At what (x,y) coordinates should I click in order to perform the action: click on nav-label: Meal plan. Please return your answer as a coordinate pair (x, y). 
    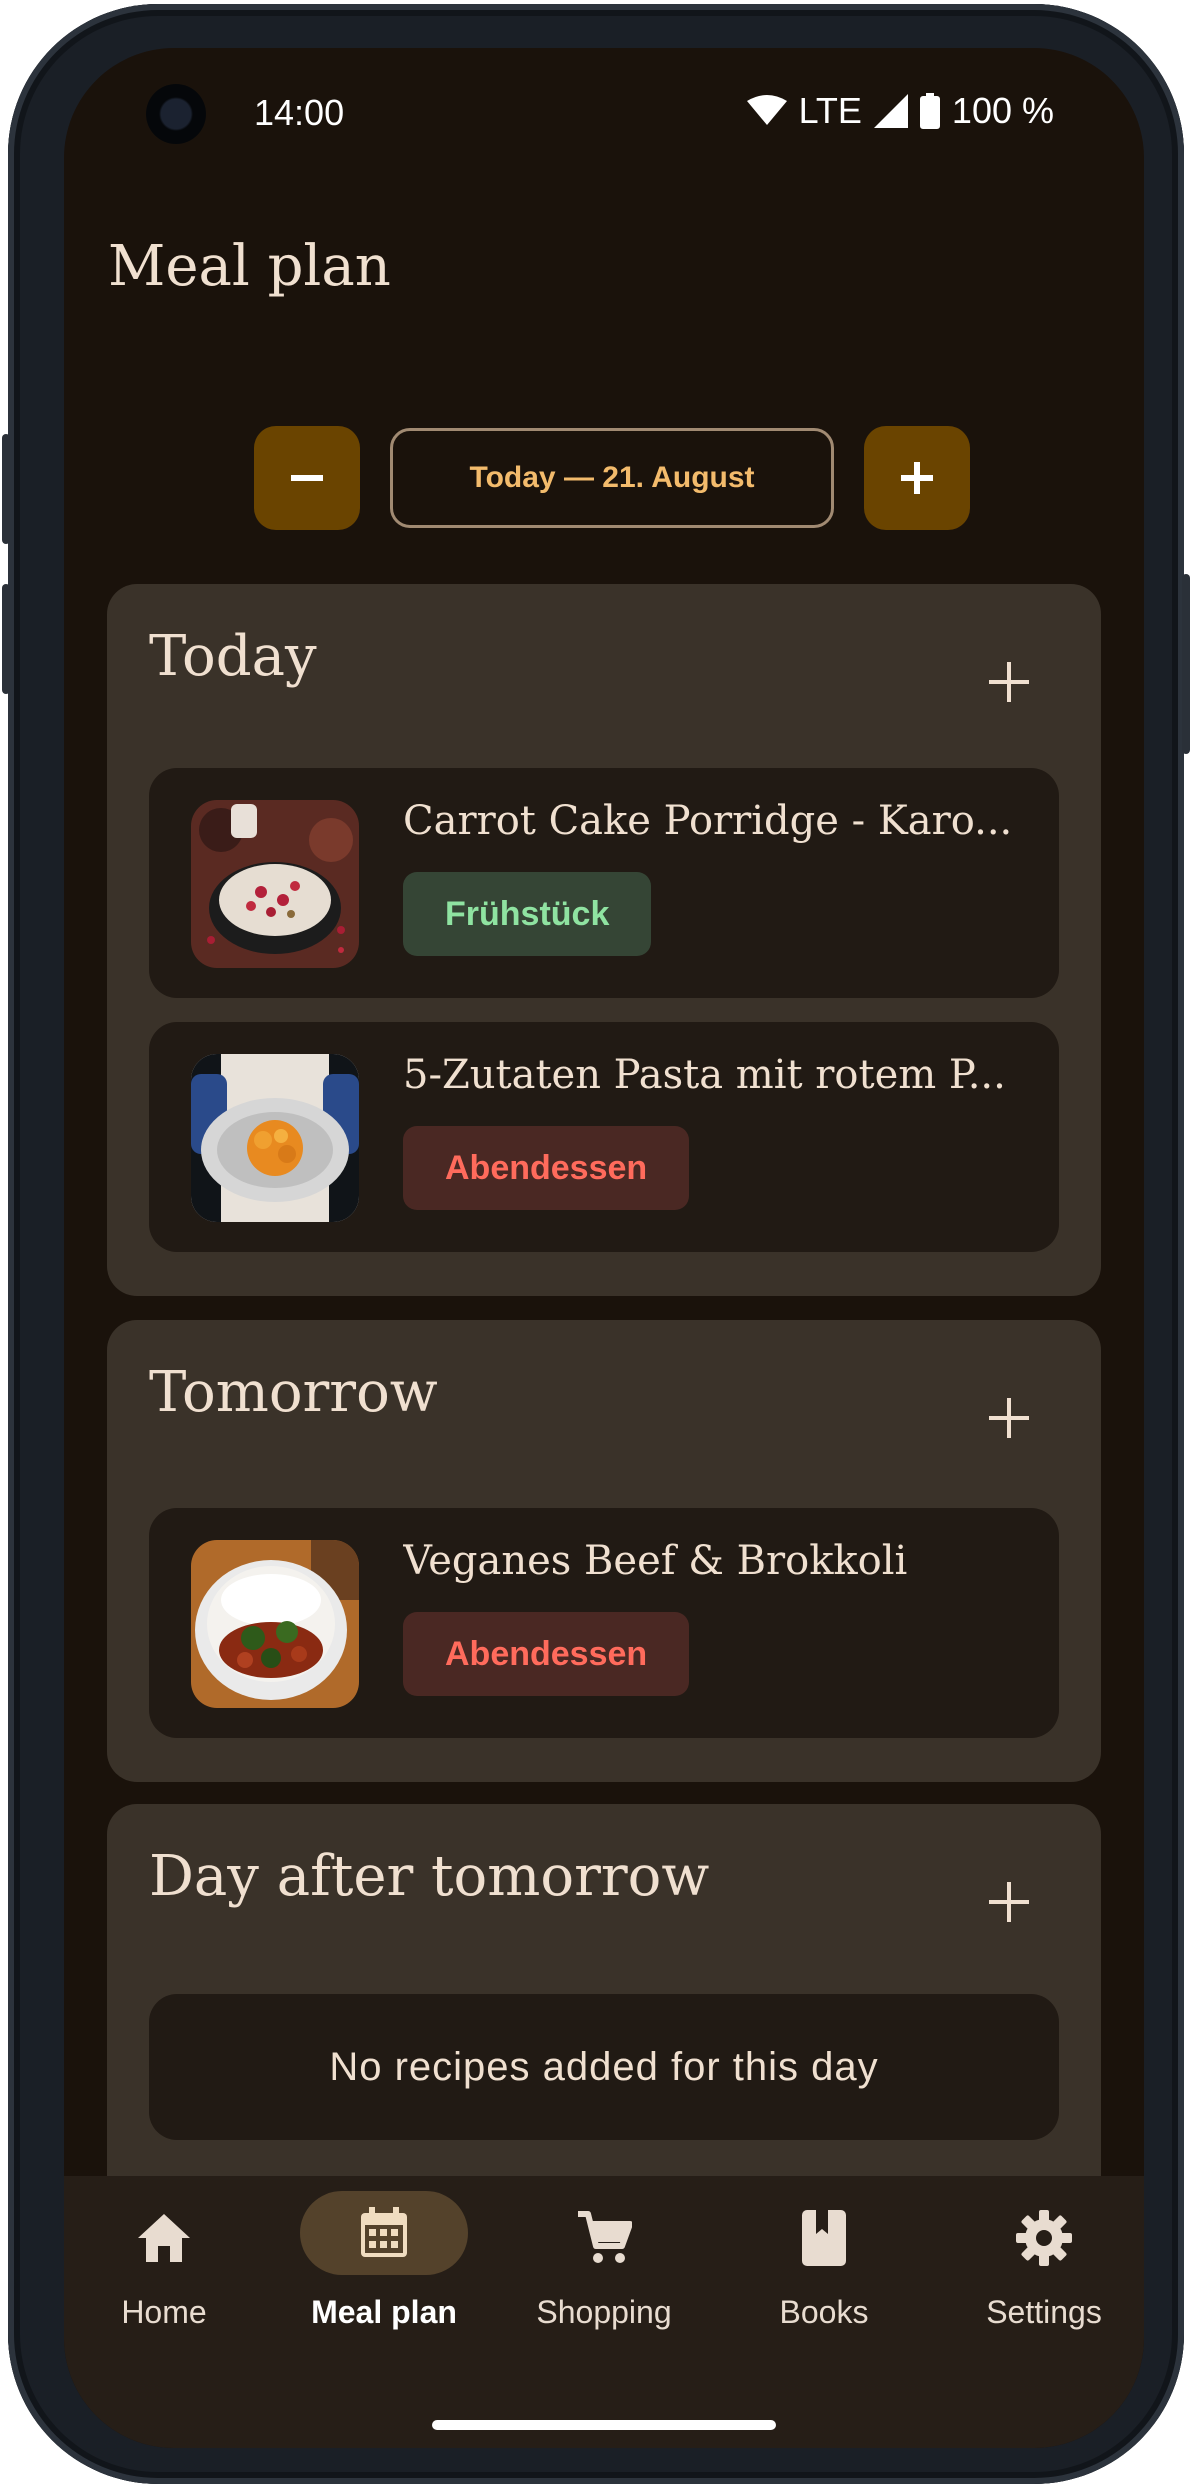
    Looking at the image, I should click on (384, 2312).